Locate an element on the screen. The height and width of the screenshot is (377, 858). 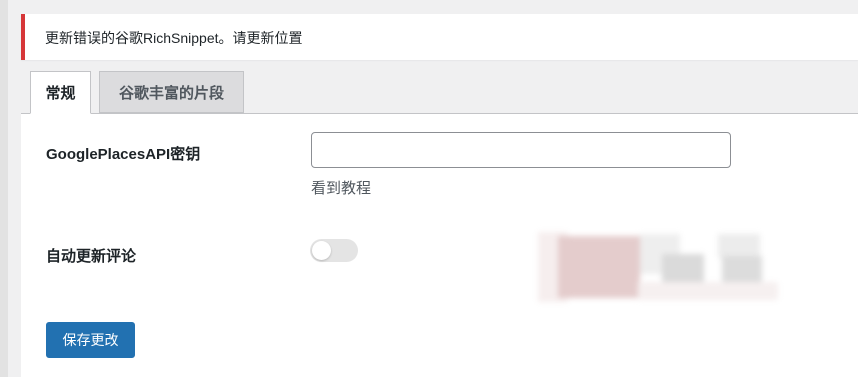
api-key-label: GooglePlacesAPI密钥 is located at coordinates (123, 154).